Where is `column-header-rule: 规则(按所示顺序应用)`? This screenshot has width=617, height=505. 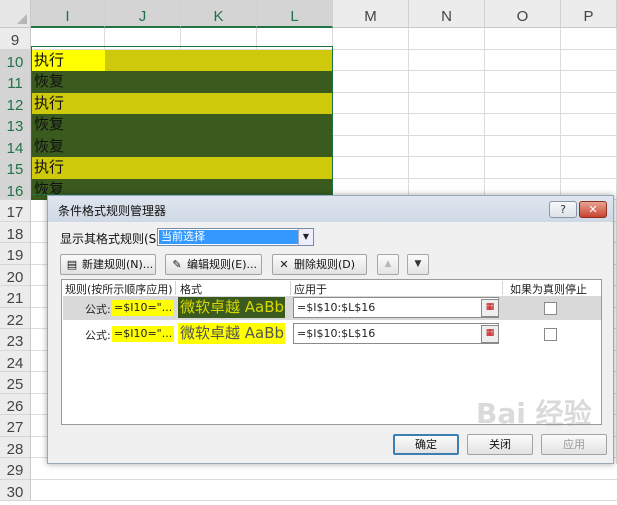 column-header-rule: 规则(按所示顺序应用) is located at coordinates (119, 289).